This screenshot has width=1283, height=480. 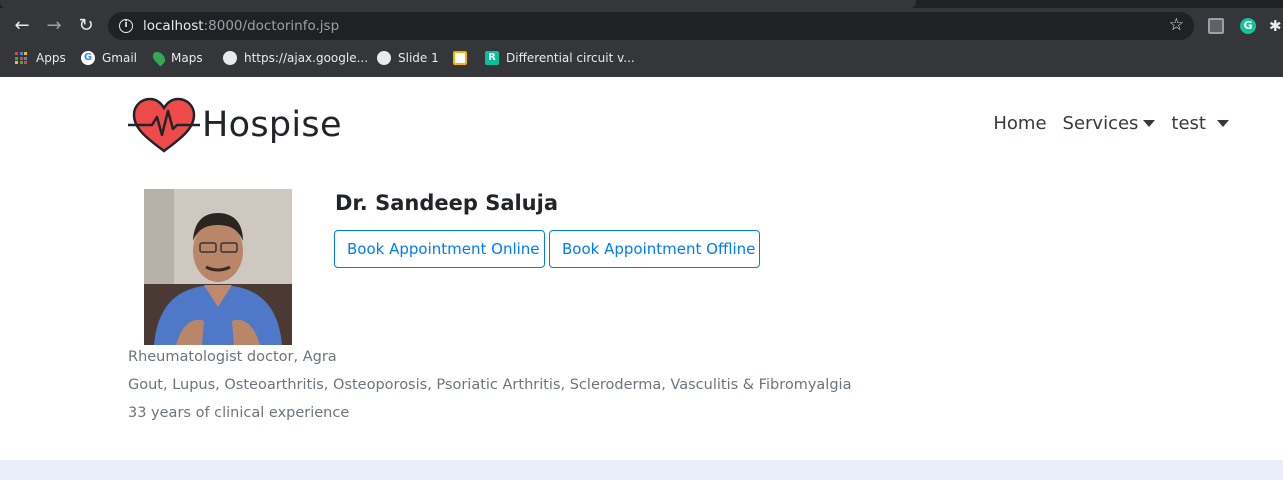 What do you see at coordinates (439, 249) in the screenshot?
I see `book-appointment-online-button: Book Appointment Online` at bounding box center [439, 249].